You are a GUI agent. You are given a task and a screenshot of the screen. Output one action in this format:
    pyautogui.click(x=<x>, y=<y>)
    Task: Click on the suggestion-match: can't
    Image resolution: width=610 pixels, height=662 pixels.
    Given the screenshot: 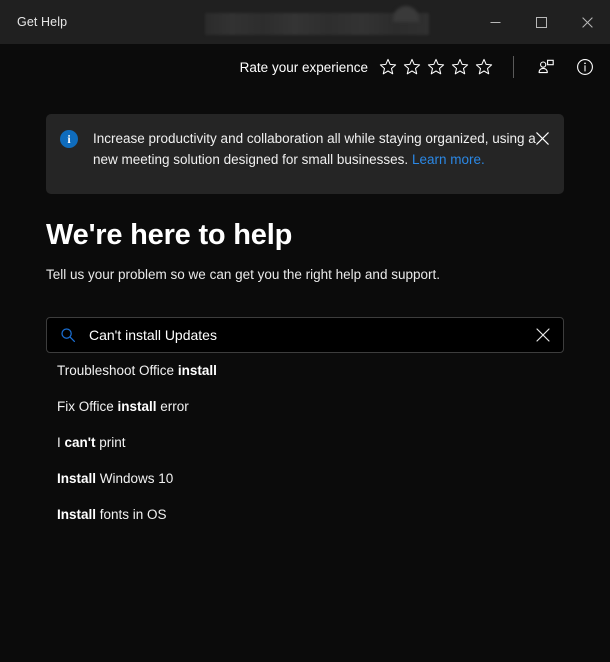 What is the action you would take?
    pyautogui.click(x=80, y=443)
    